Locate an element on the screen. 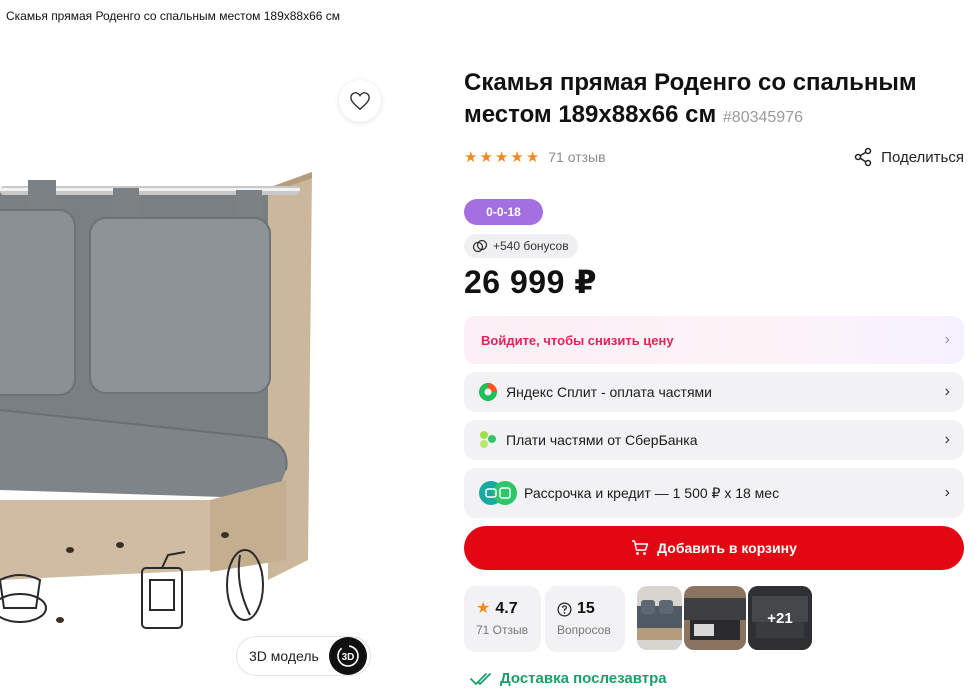  questions-value: 15 is located at coordinates (586, 608).